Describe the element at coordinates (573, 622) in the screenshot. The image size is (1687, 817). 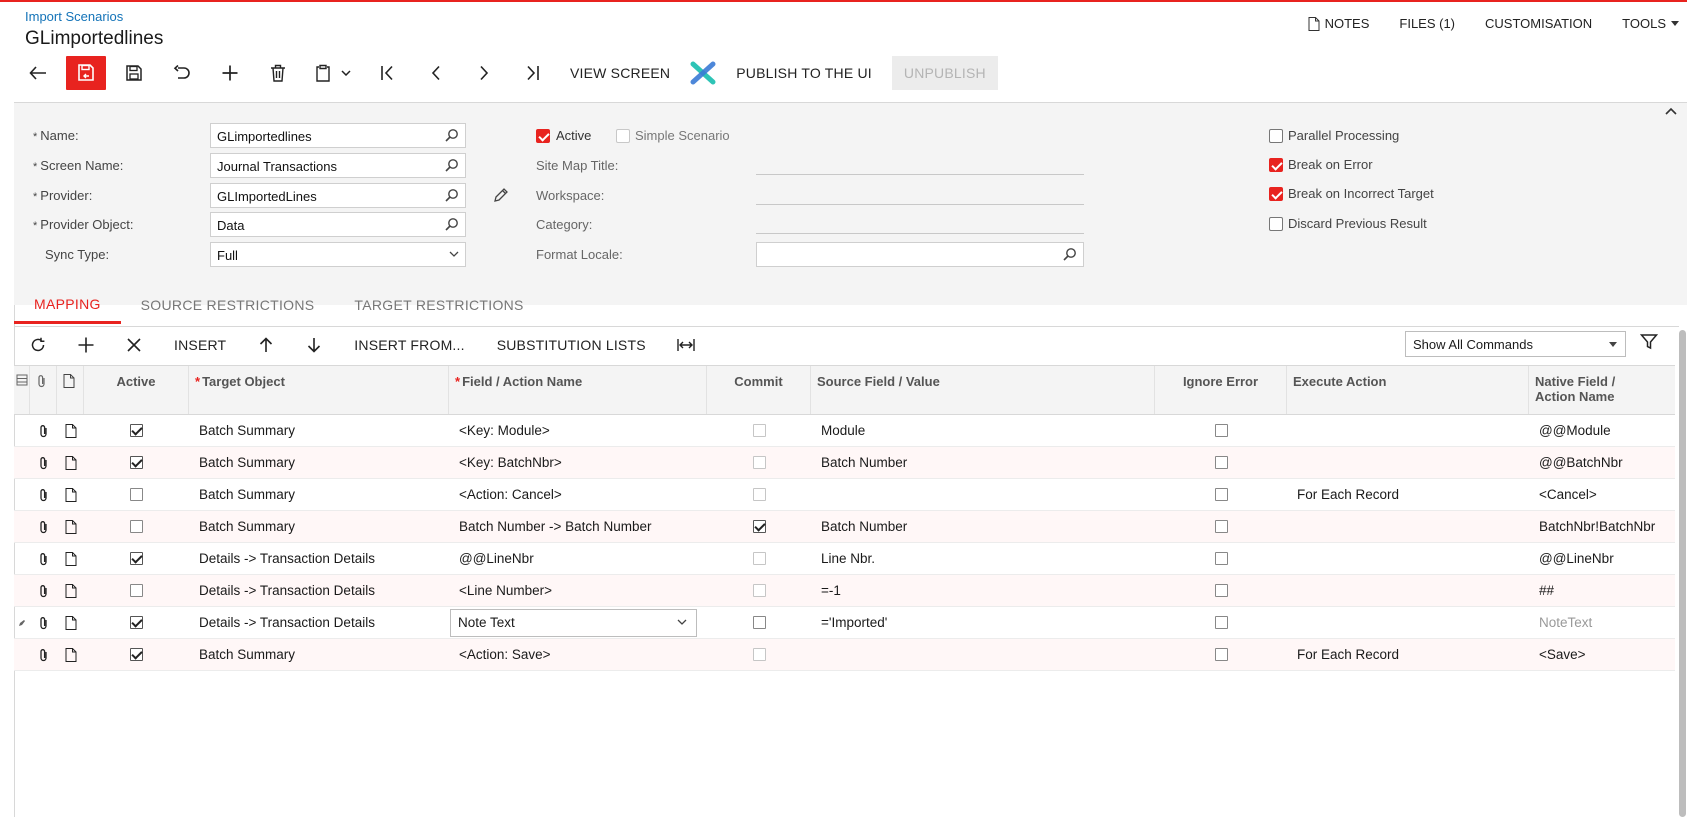
I see `field-action-select: Note Text` at that location.